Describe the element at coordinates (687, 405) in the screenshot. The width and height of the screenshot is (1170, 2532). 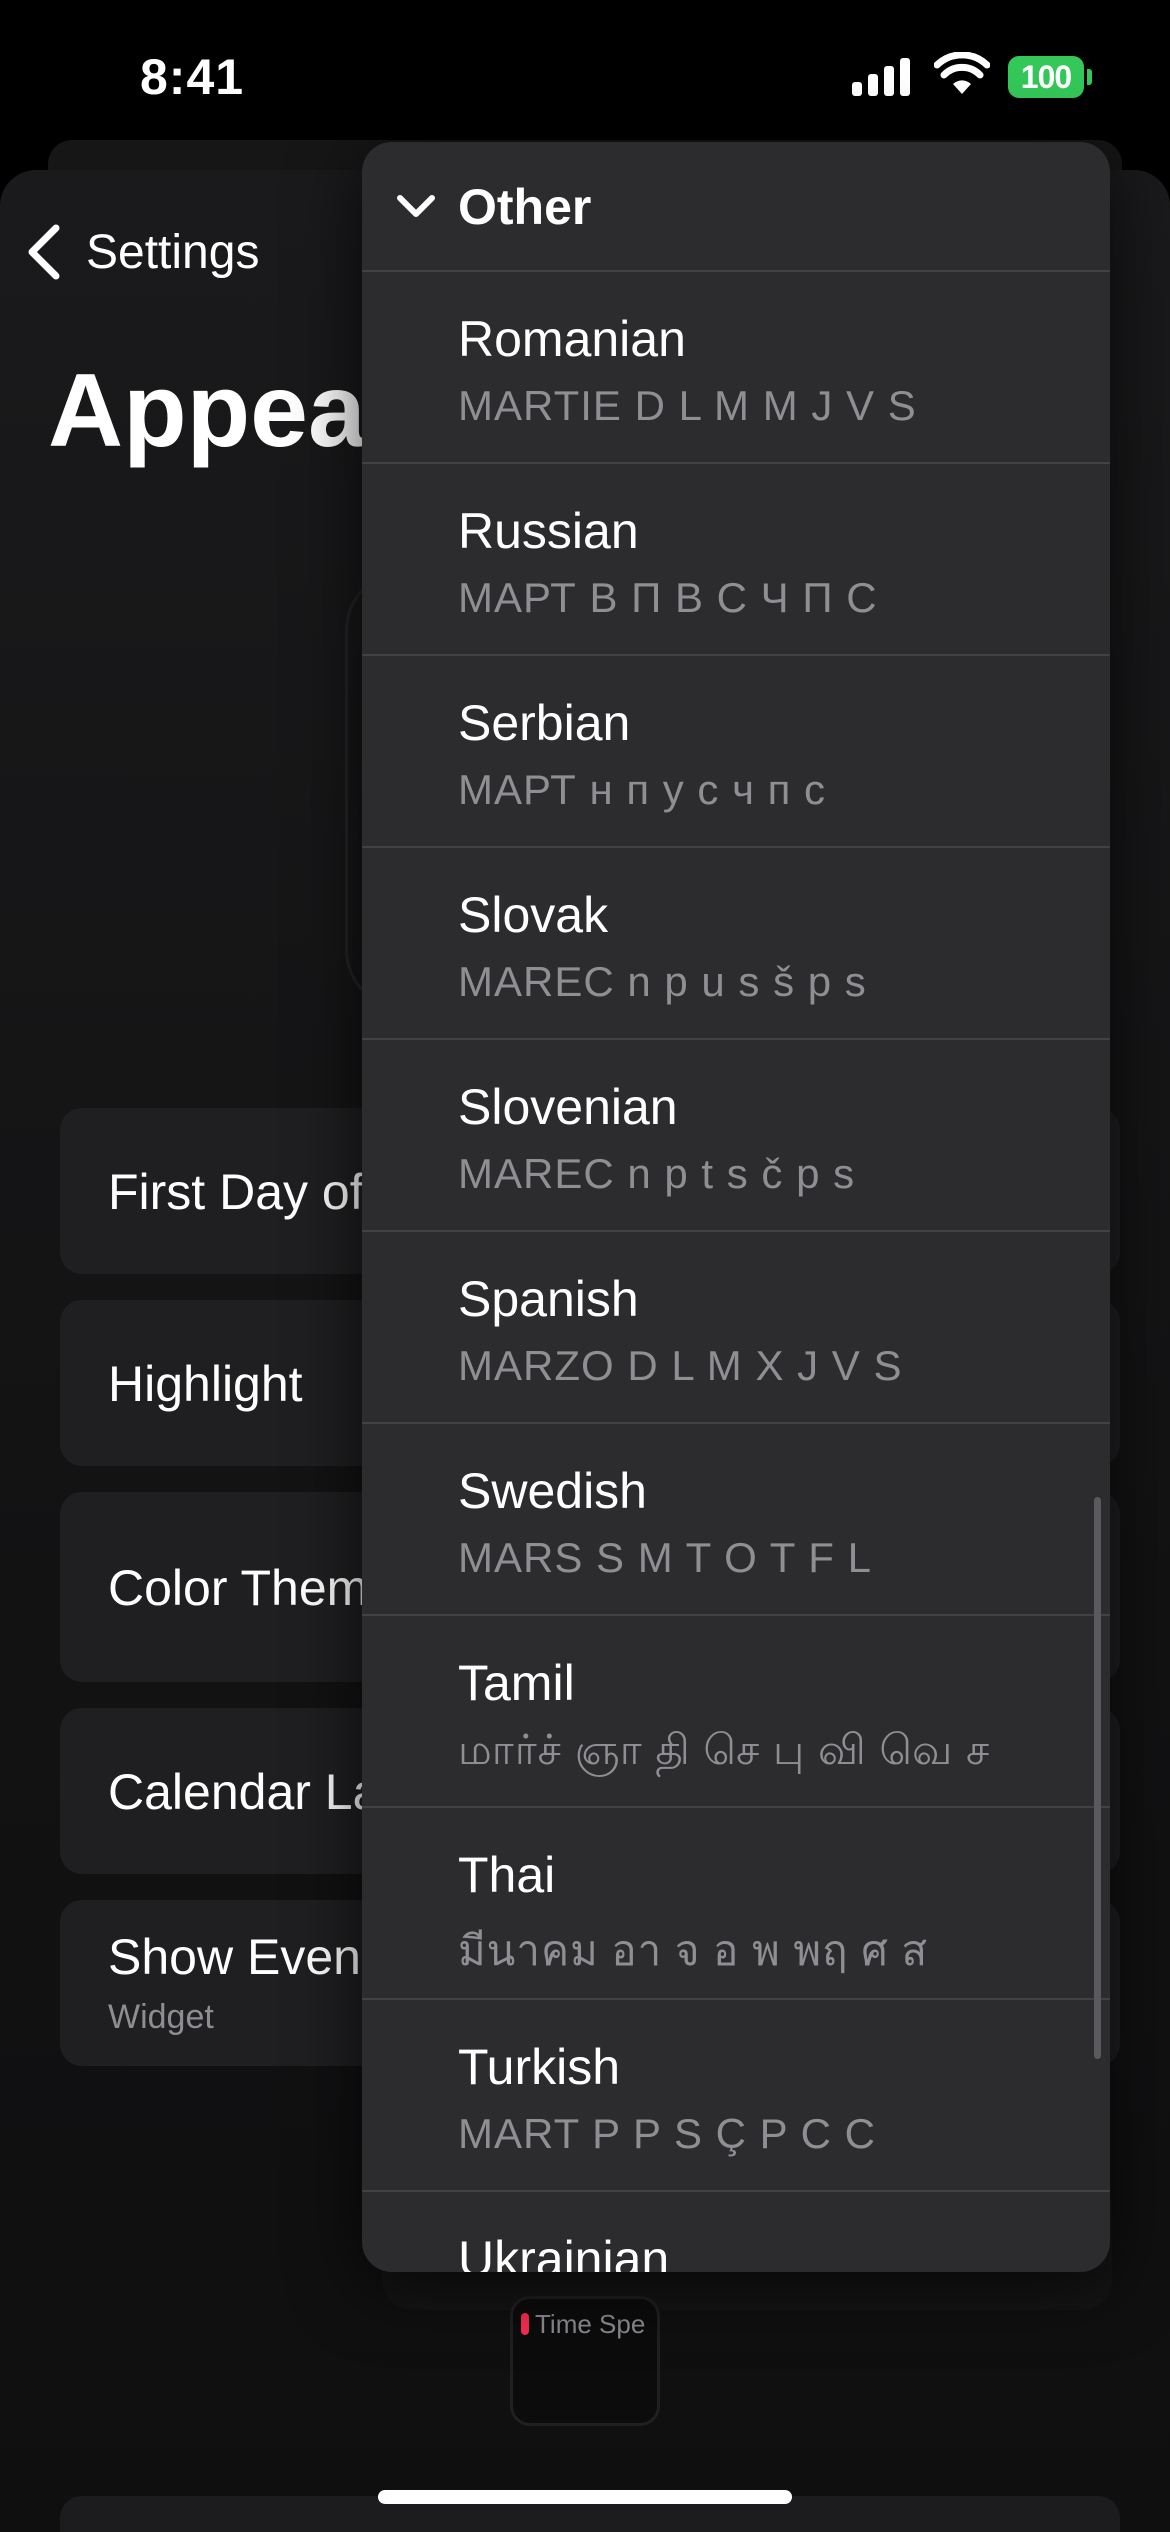
I see `language-sample: MARTIE D L M M J V S` at that location.